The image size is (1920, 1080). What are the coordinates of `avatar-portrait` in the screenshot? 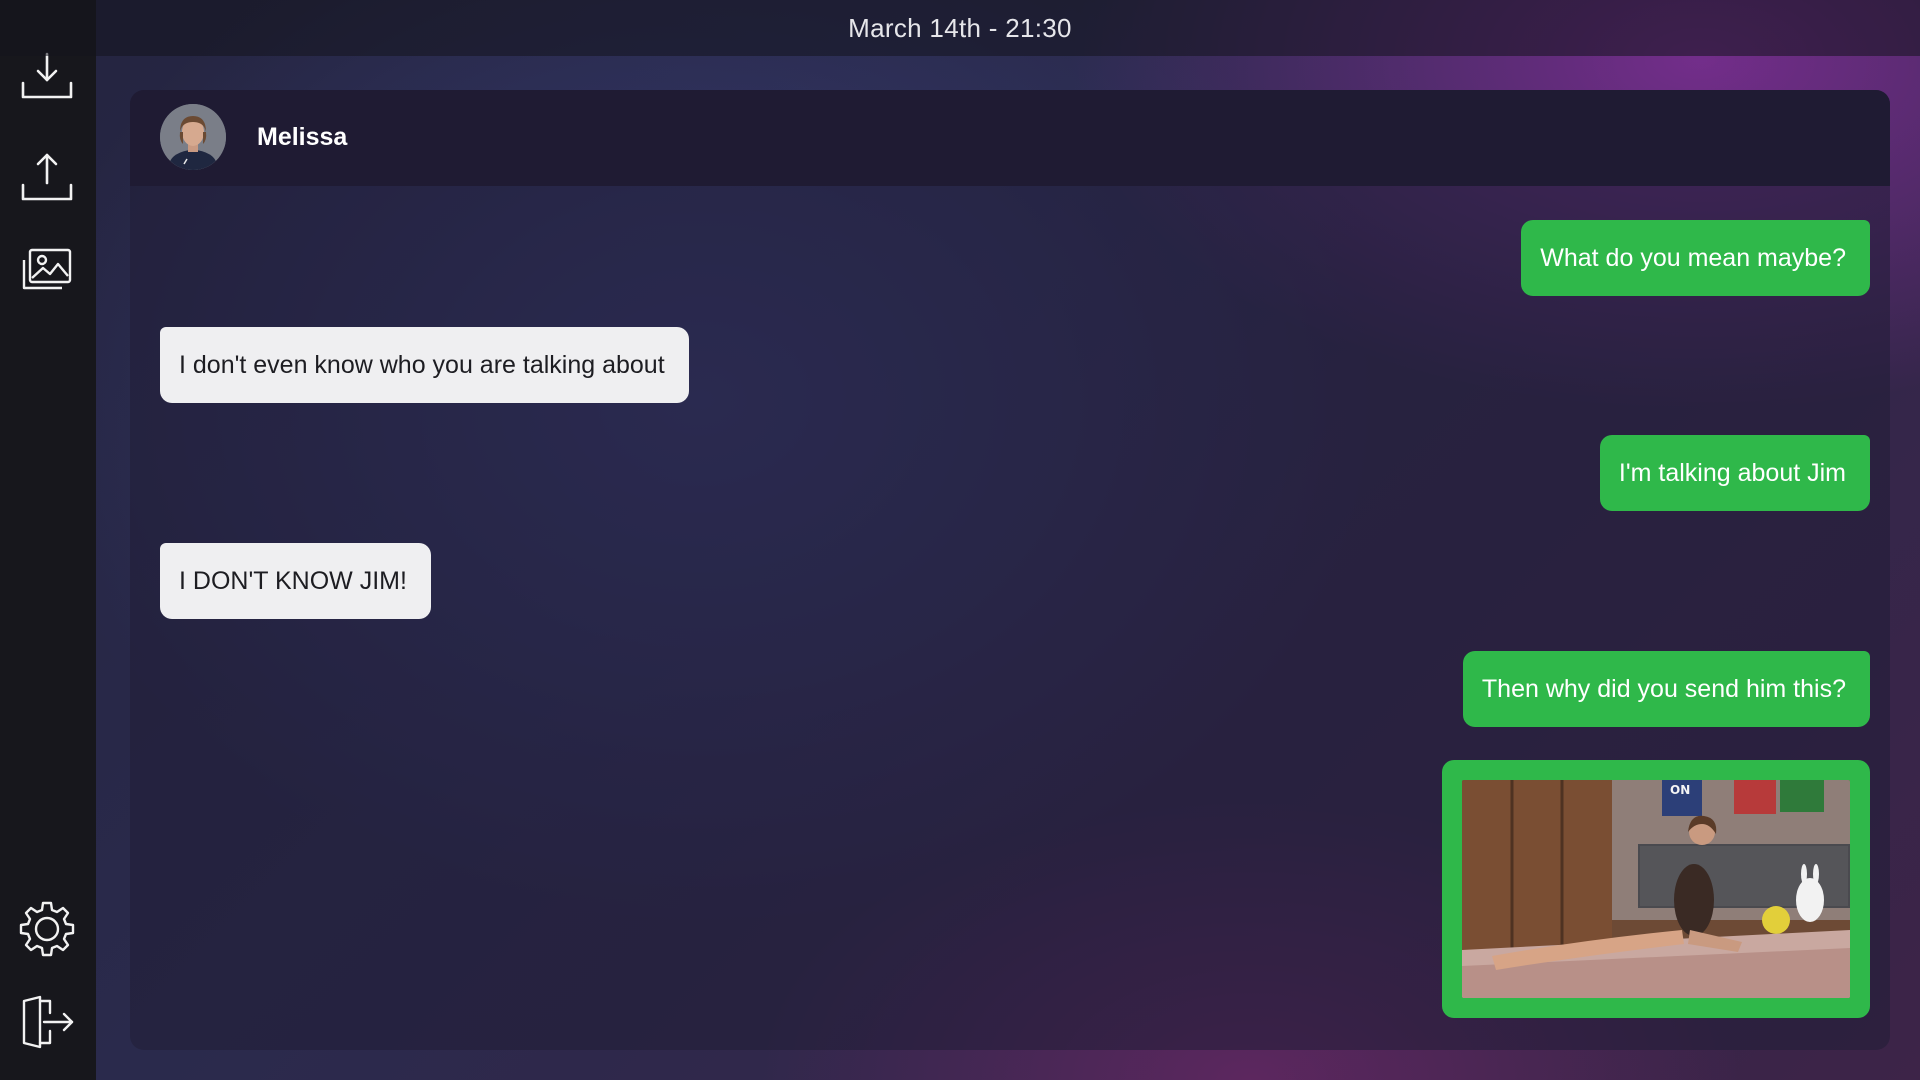 It's located at (193, 137).